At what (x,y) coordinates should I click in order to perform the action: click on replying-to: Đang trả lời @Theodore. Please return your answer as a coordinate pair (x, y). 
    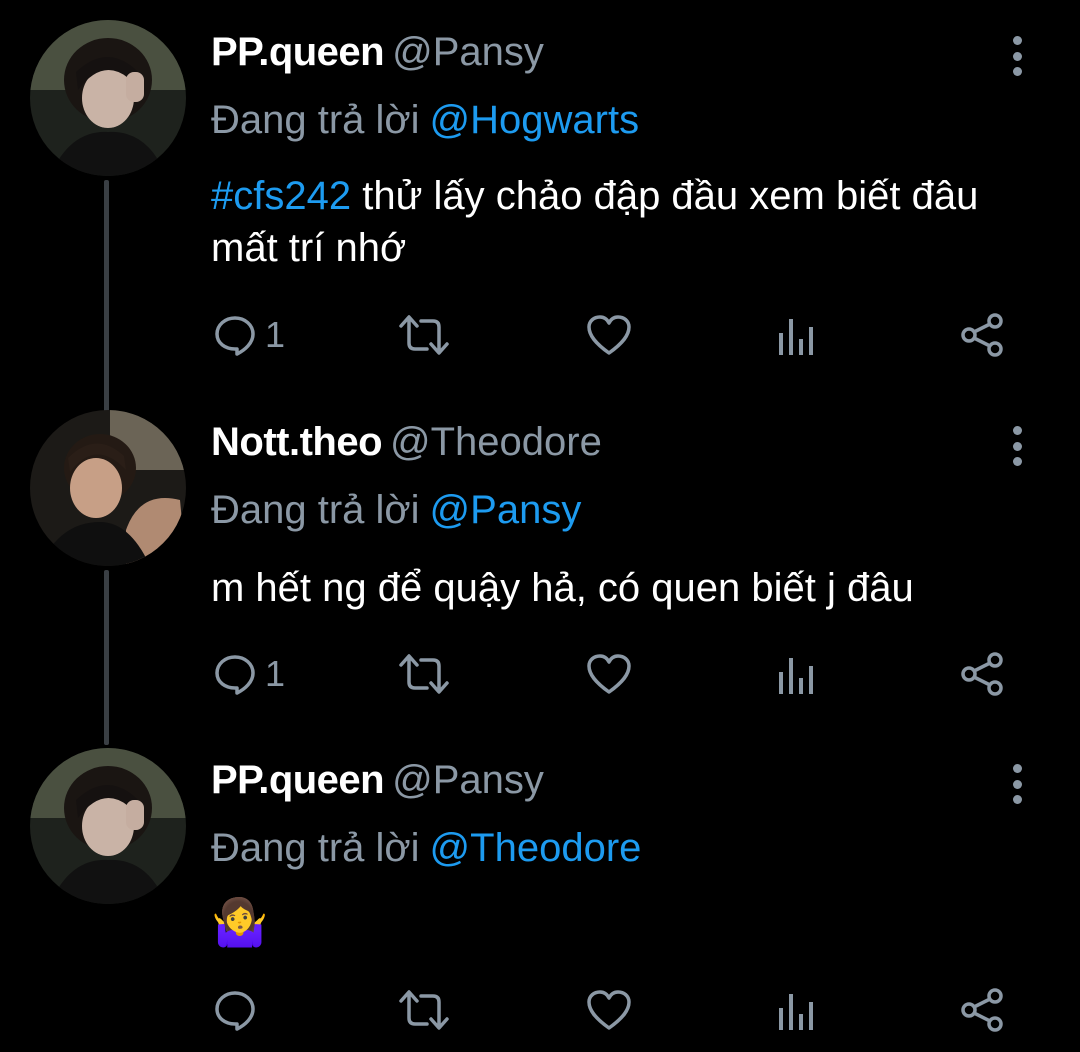
    Looking at the image, I should click on (426, 848).